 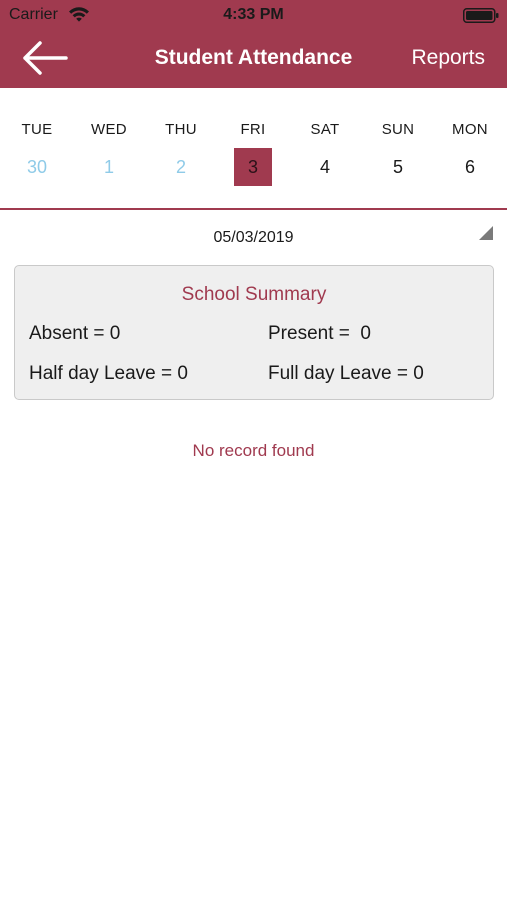 I want to click on day-number: 1, so click(x=108, y=167).